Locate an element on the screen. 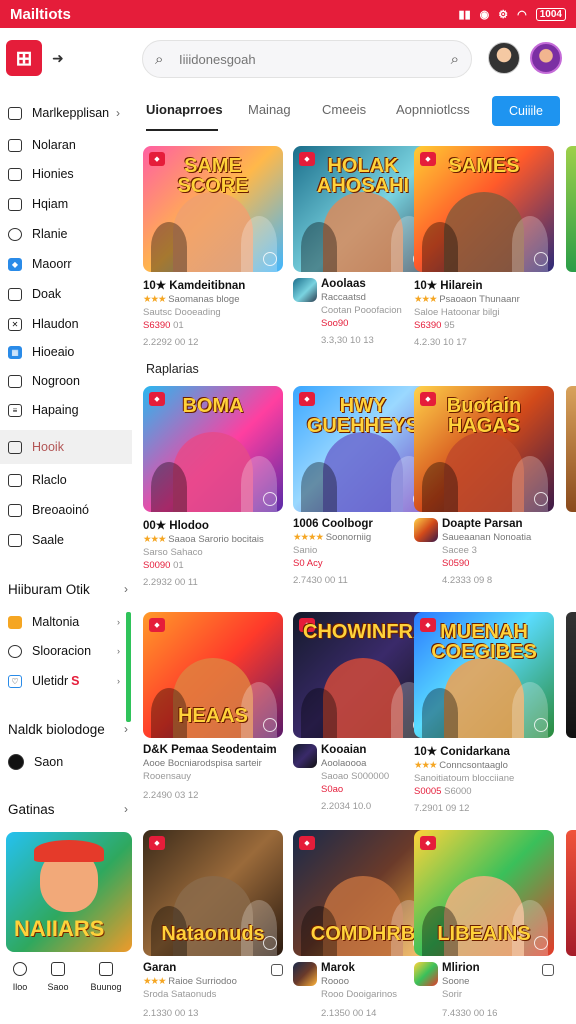 The image size is (576, 1024). search-input is located at coordinates (315, 59).